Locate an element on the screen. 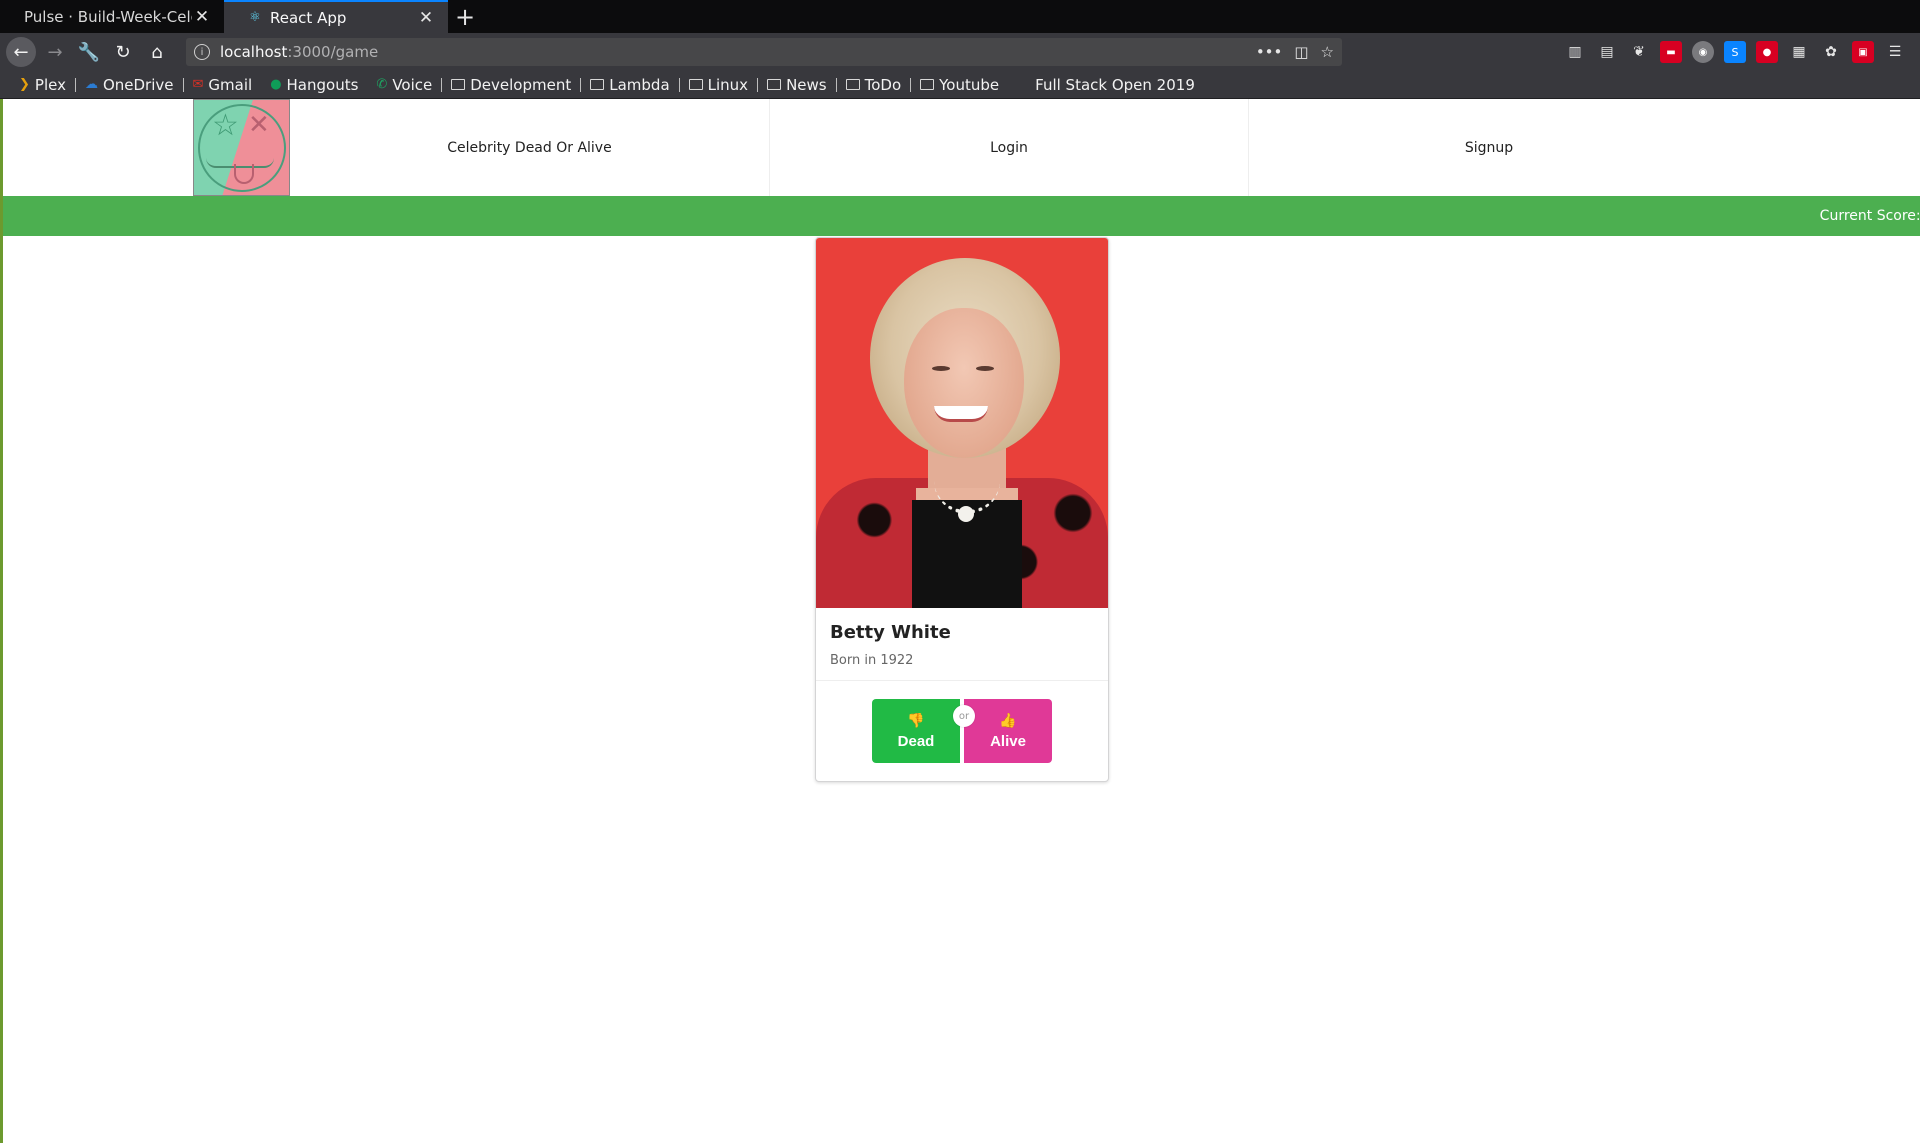 Image resolution: width=1920 pixels, height=1143 pixels. bookmark-onedrive: ☁ OneDrive is located at coordinates (129, 85).